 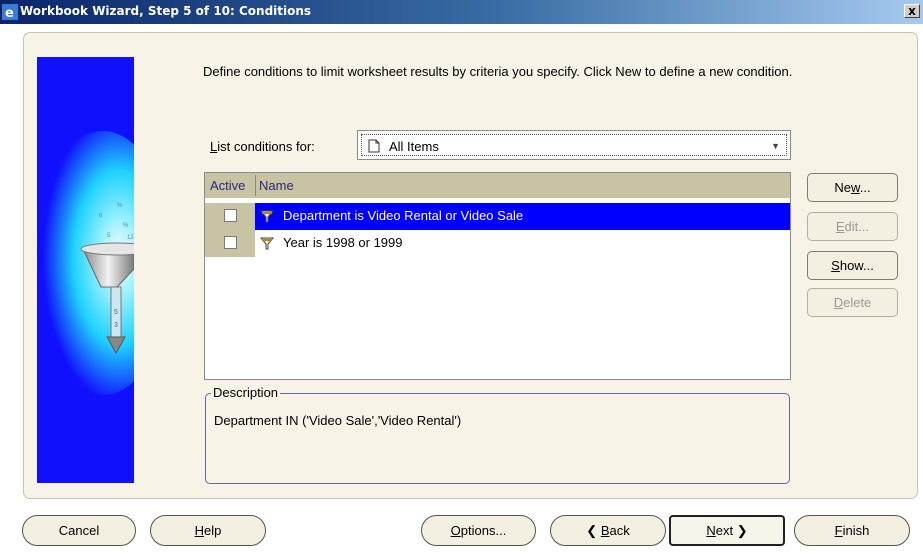 I want to click on help-button: Help, so click(x=208, y=530).